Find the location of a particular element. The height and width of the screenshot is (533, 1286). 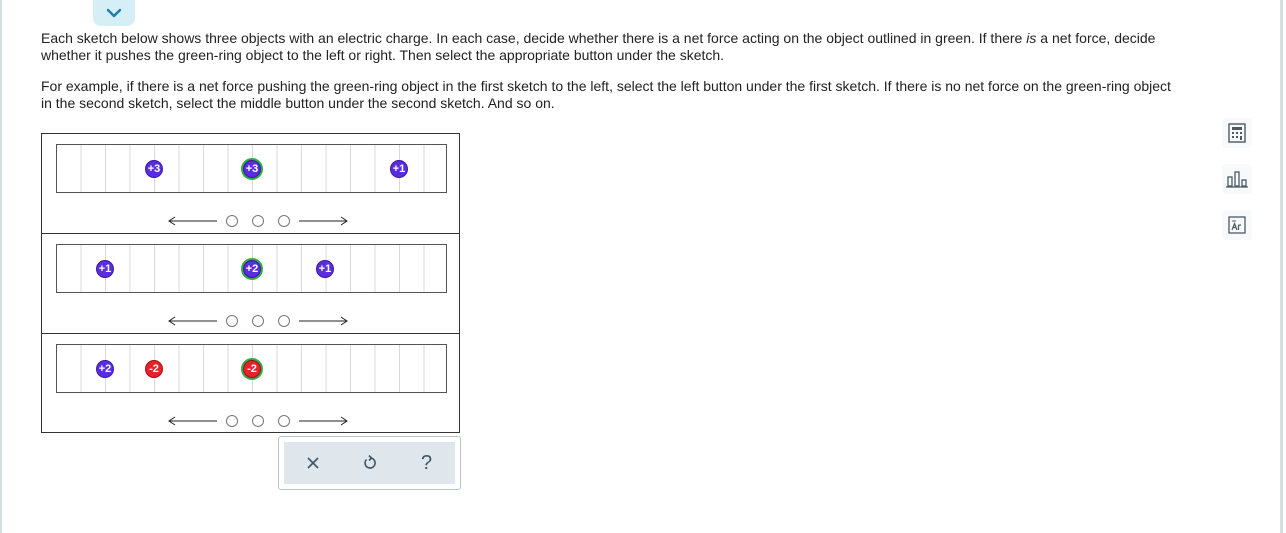

answer-toolbar-inner: ? is located at coordinates (369, 463).